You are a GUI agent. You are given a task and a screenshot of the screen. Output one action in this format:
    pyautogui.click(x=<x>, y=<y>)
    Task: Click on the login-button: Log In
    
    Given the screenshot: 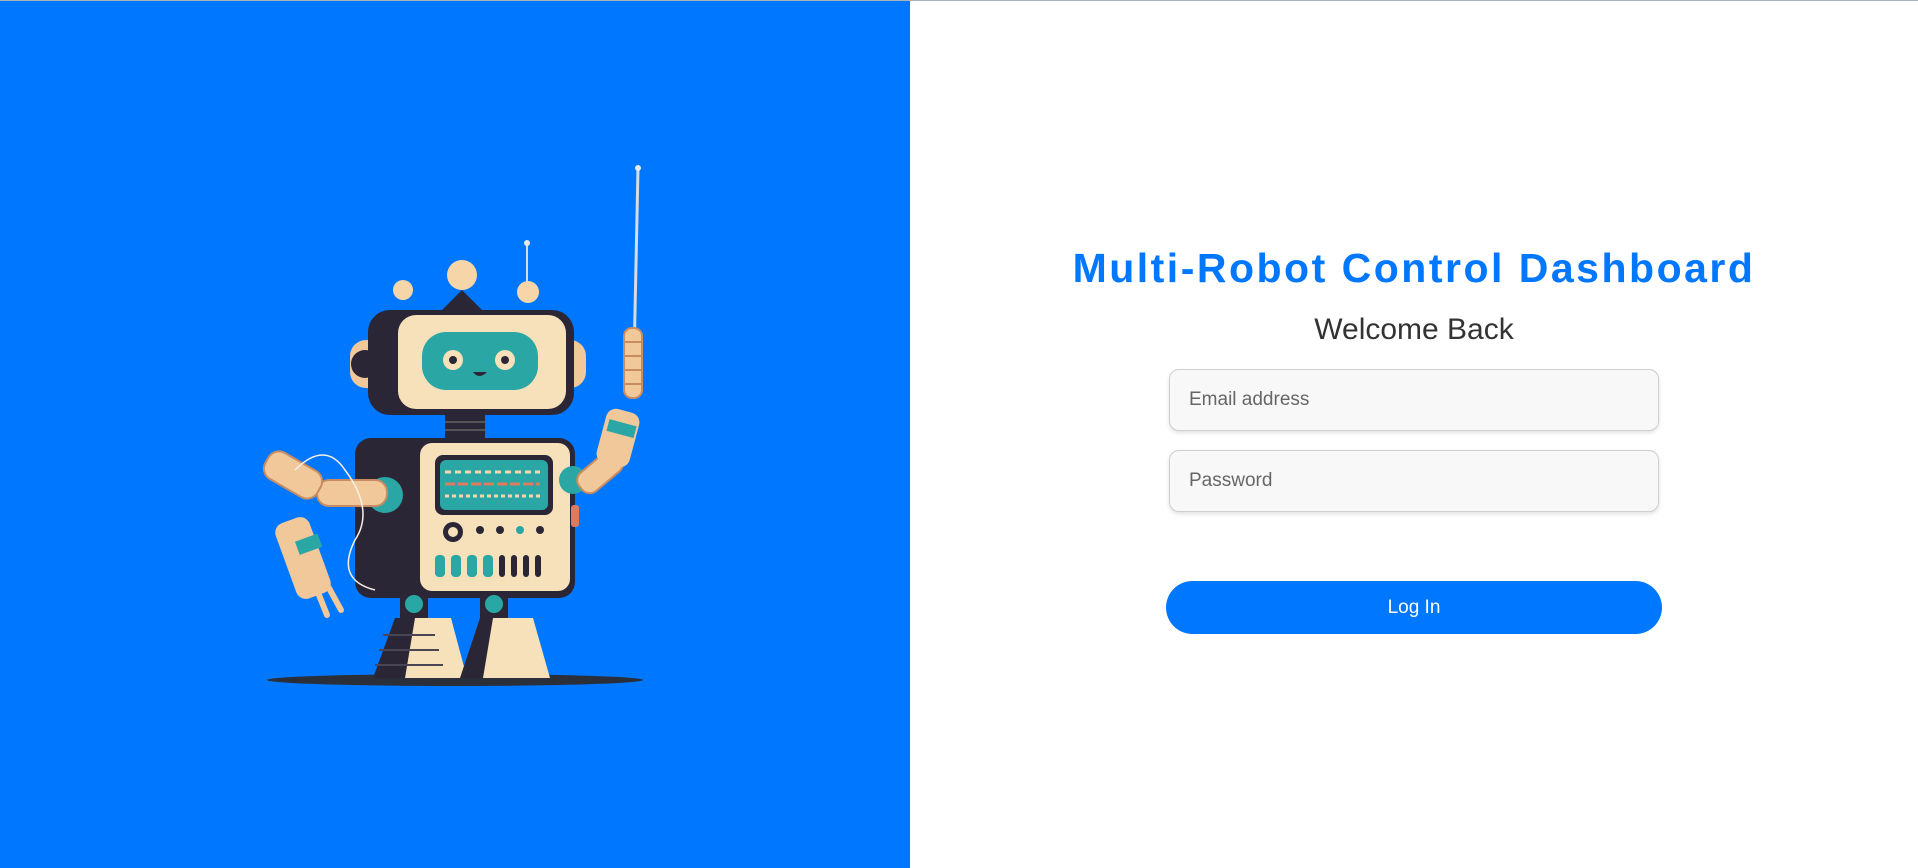 What is the action you would take?
    pyautogui.click(x=1414, y=607)
    